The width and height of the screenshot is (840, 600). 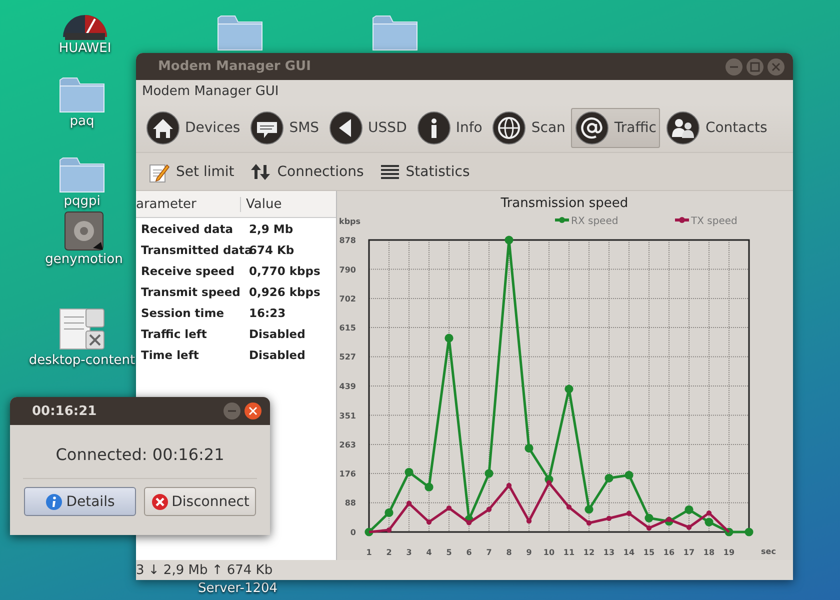 What do you see at coordinates (271, 249) in the screenshot?
I see `table-cell: 674 Kb` at bounding box center [271, 249].